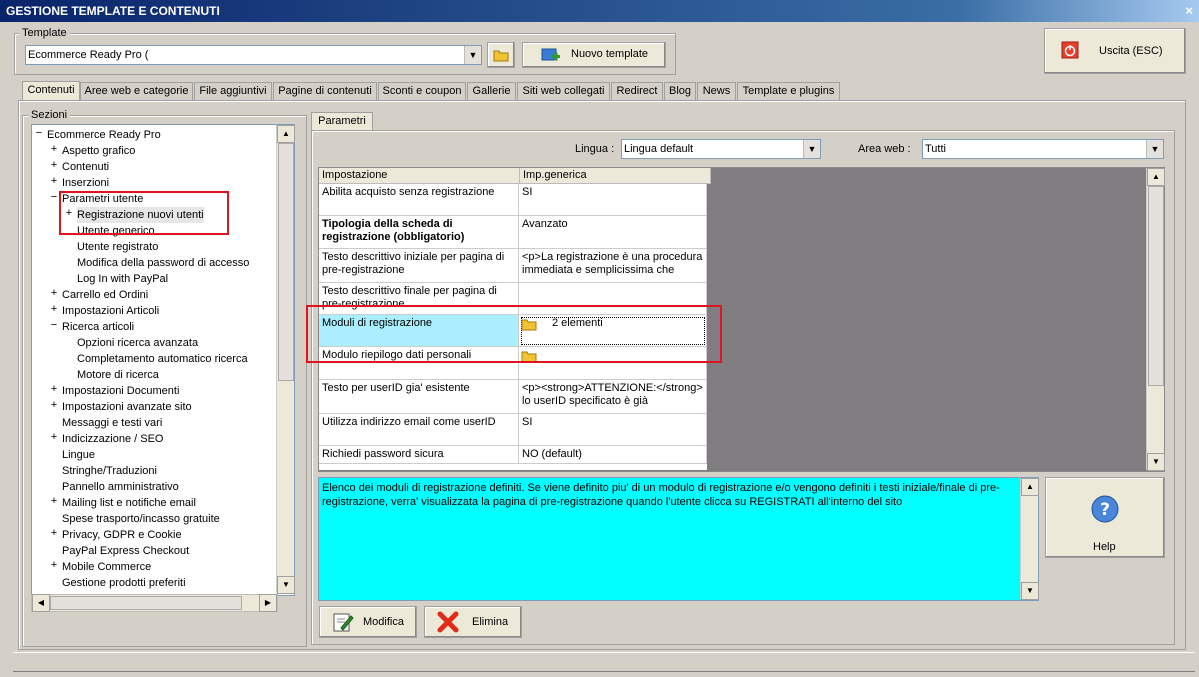  What do you see at coordinates (721, 149) in the screenshot?
I see `lingua-select: Lingua default ▼` at bounding box center [721, 149].